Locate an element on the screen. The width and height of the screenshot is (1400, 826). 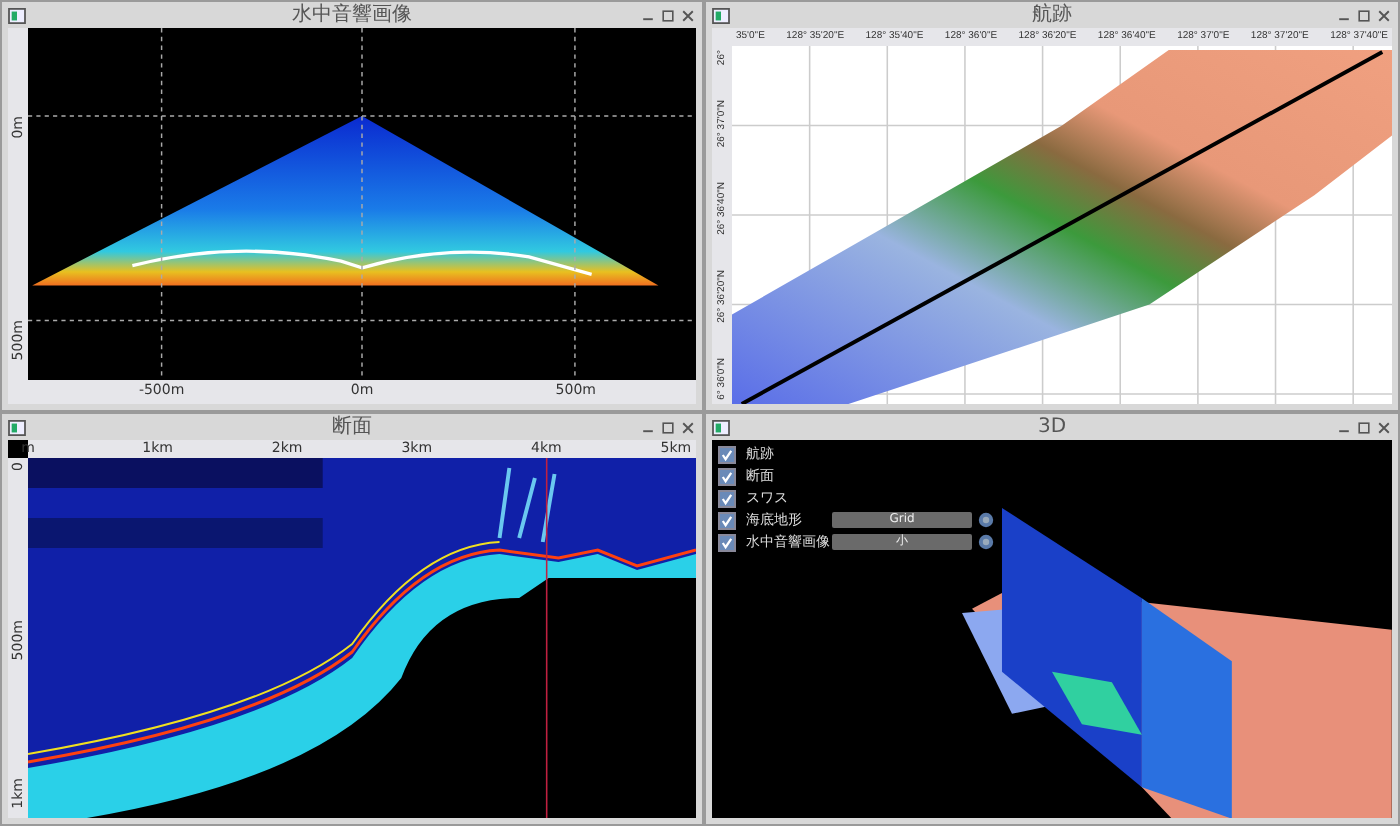
window-title: 航跡 is located at coordinates (1052, 15).